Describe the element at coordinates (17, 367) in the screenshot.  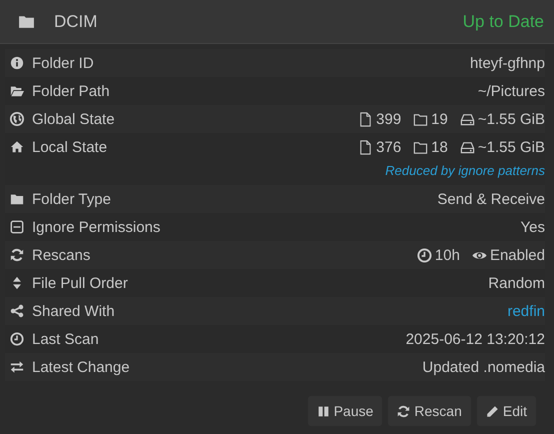
I see `exchange-icon` at that location.